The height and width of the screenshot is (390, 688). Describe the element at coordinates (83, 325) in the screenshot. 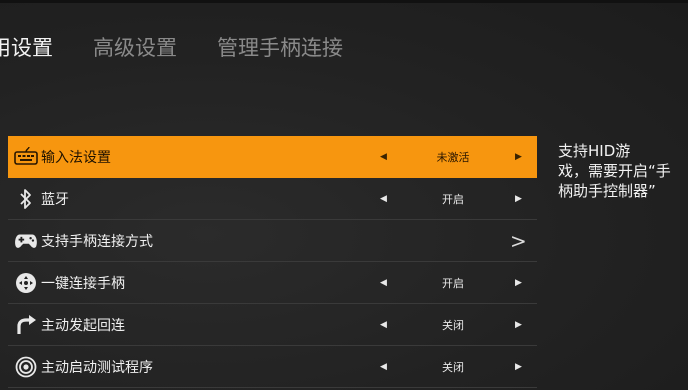

I see `setting-label: 主动发起回连` at that location.